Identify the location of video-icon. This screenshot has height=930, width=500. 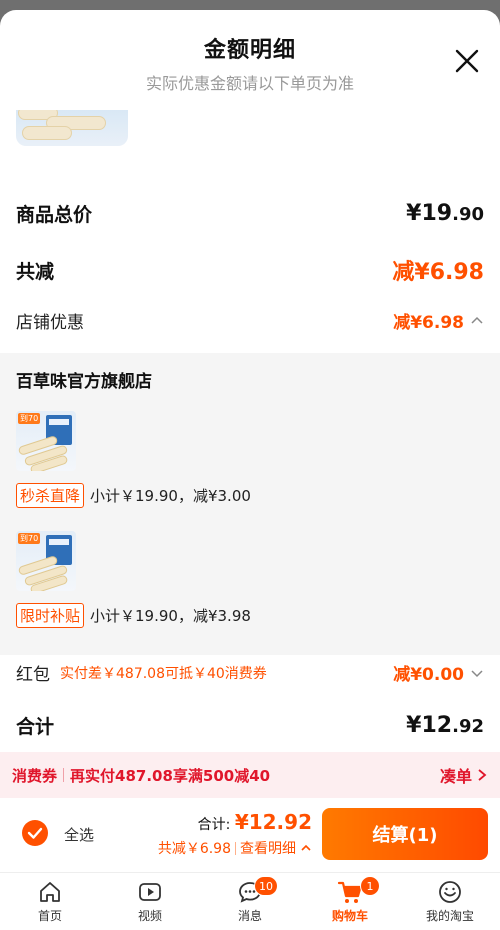
(150, 892).